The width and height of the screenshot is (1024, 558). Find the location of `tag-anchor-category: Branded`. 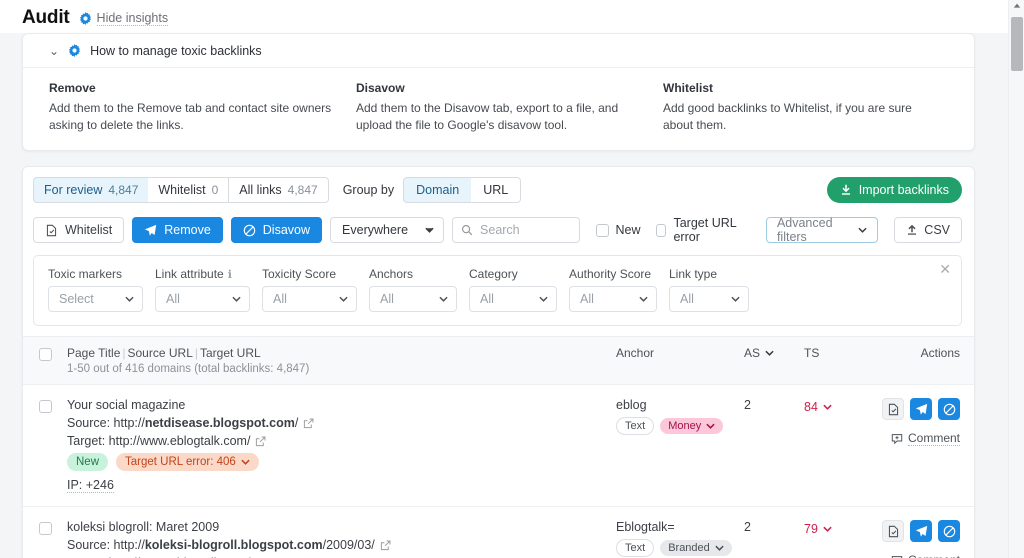

tag-anchor-category: Branded is located at coordinates (696, 548).